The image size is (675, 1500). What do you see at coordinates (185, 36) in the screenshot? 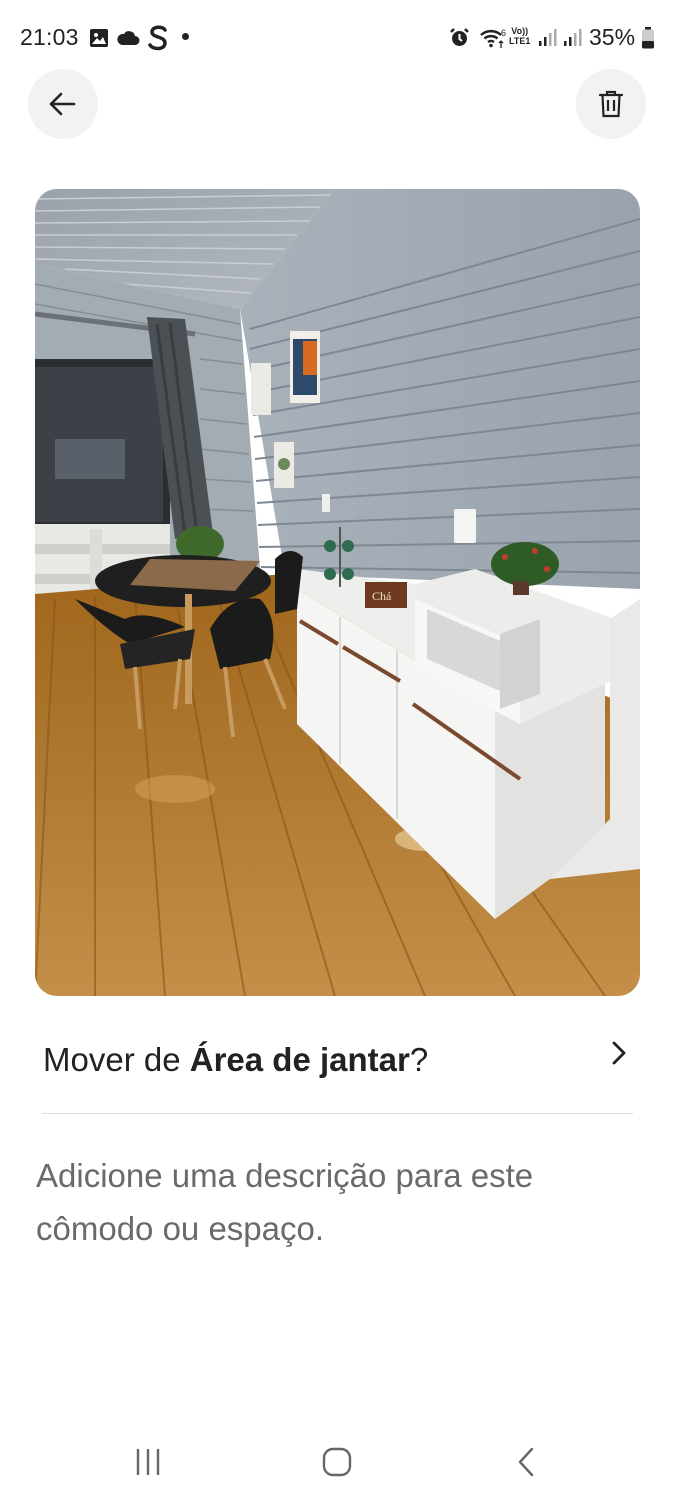
I see `notification-dot` at bounding box center [185, 36].